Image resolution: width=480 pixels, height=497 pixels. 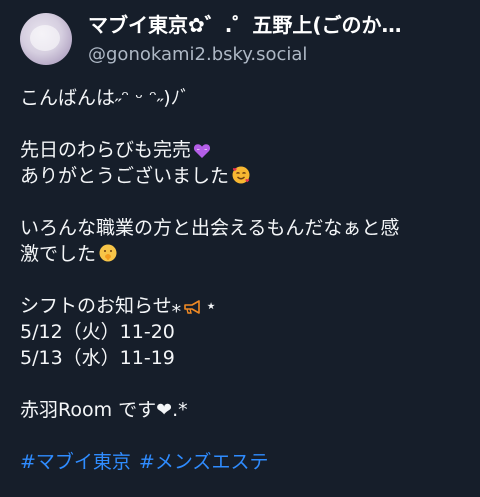 What do you see at coordinates (204, 462) in the screenshot?
I see `hashtag-link: #メンズエステ` at bounding box center [204, 462].